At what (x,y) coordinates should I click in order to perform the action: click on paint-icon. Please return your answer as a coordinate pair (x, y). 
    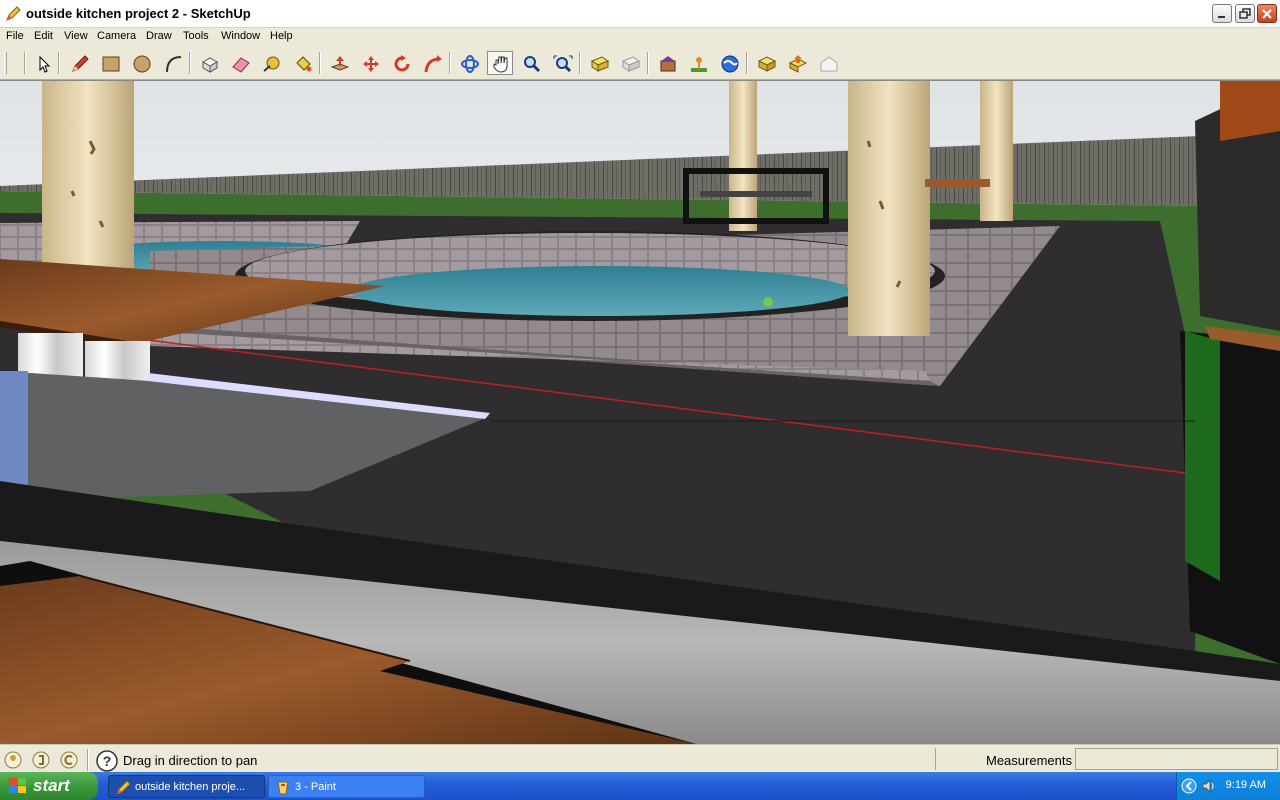
    Looking at the image, I should click on (283, 788).